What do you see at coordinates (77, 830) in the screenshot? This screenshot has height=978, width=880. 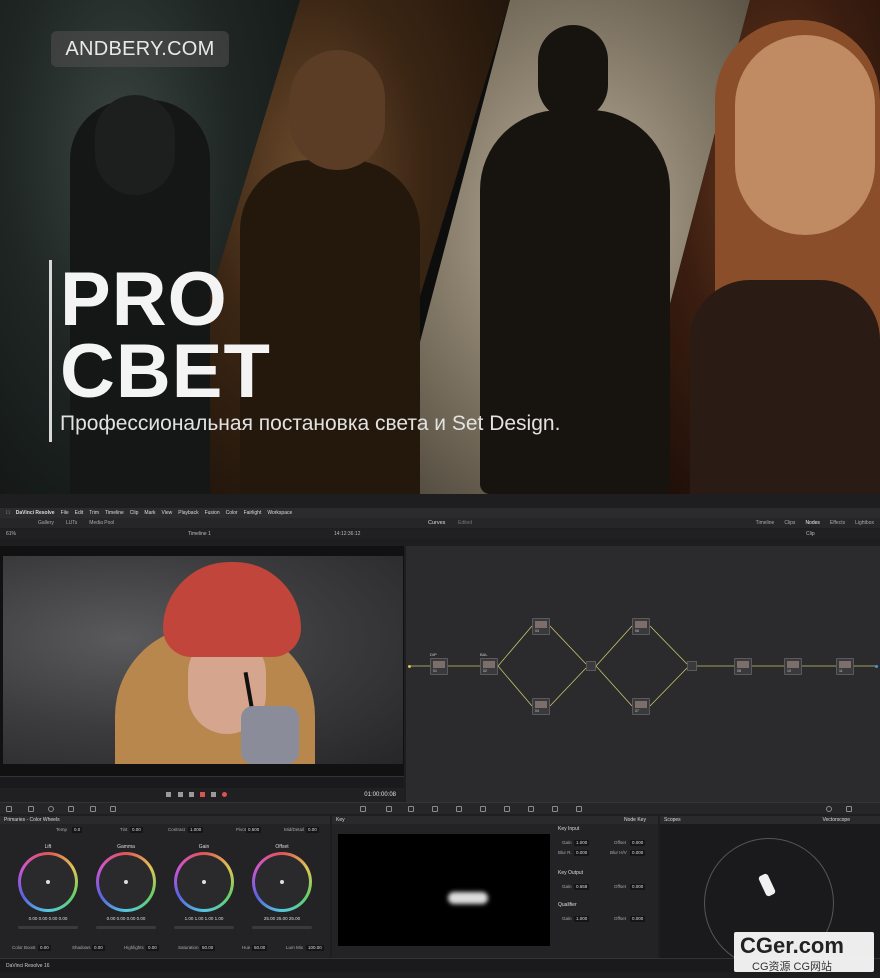 I see `param-temp-value: 0.0` at bounding box center [77, 830].